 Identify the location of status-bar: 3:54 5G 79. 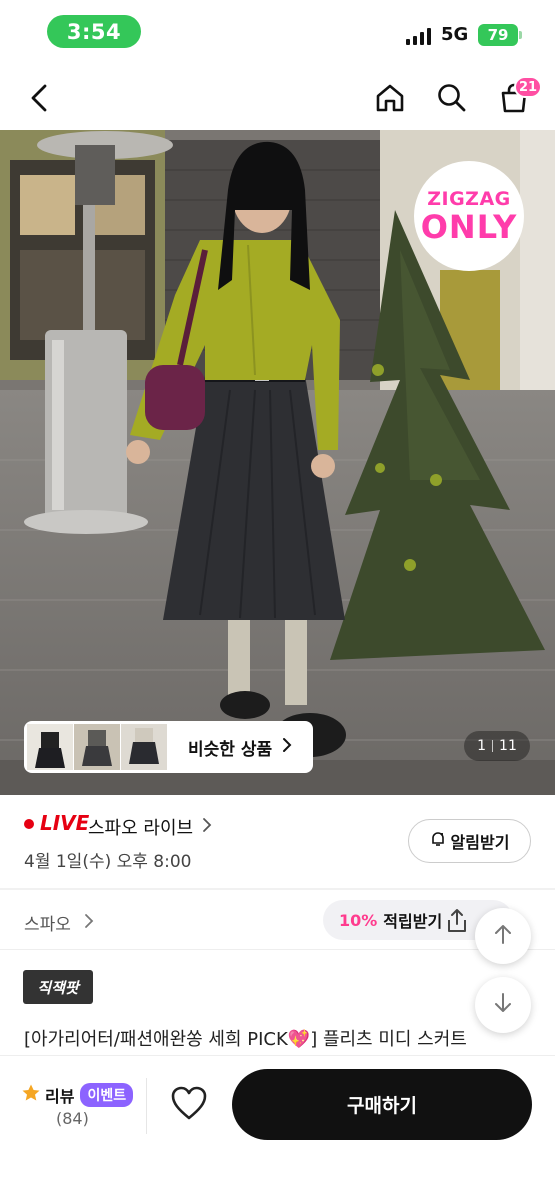
(277, 33).